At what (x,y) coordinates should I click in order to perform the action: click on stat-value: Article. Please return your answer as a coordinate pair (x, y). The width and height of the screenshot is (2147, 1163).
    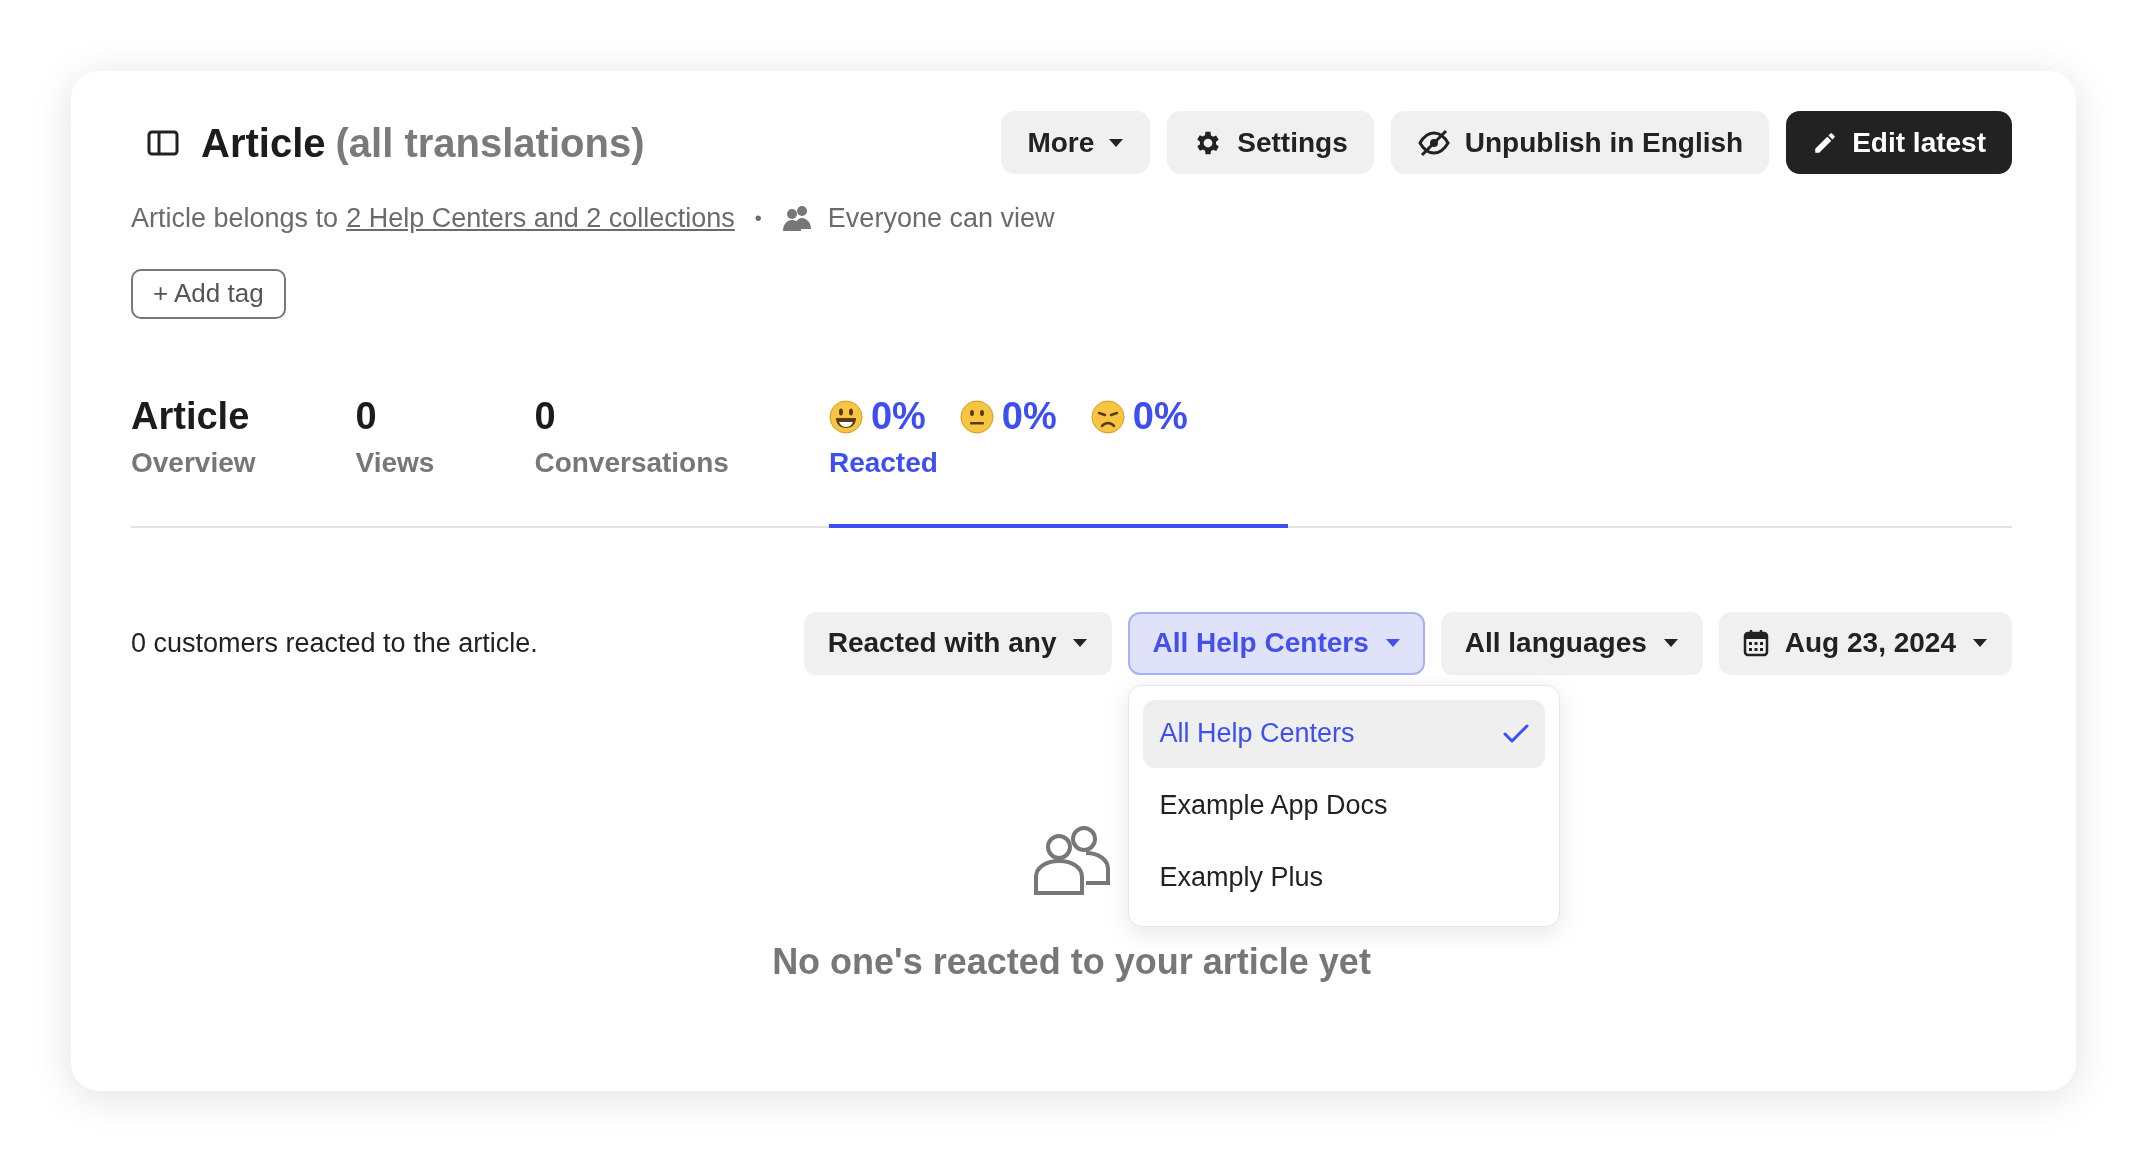
    Looking at the image, I should click on (190, 416).